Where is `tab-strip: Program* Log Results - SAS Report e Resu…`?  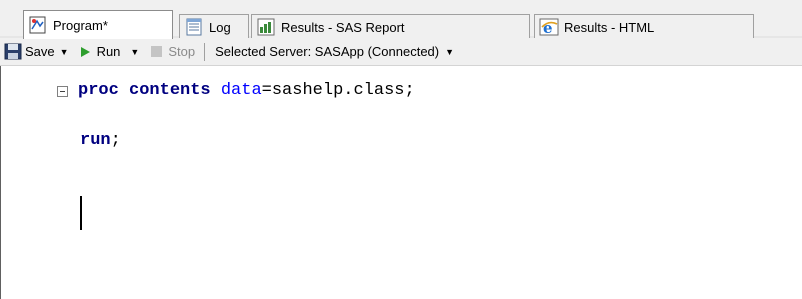 tab-strip: Program* Log Results - SAS Report e Resu… is located at coordinates (401, 19).